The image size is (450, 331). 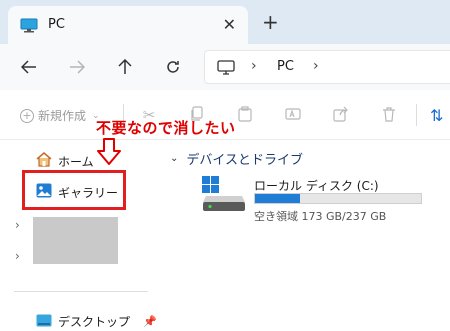 What do you see at coordinates (125, 67) in the screenshot?
I see `up-arrow-icon` at bounding box center [125, 67].